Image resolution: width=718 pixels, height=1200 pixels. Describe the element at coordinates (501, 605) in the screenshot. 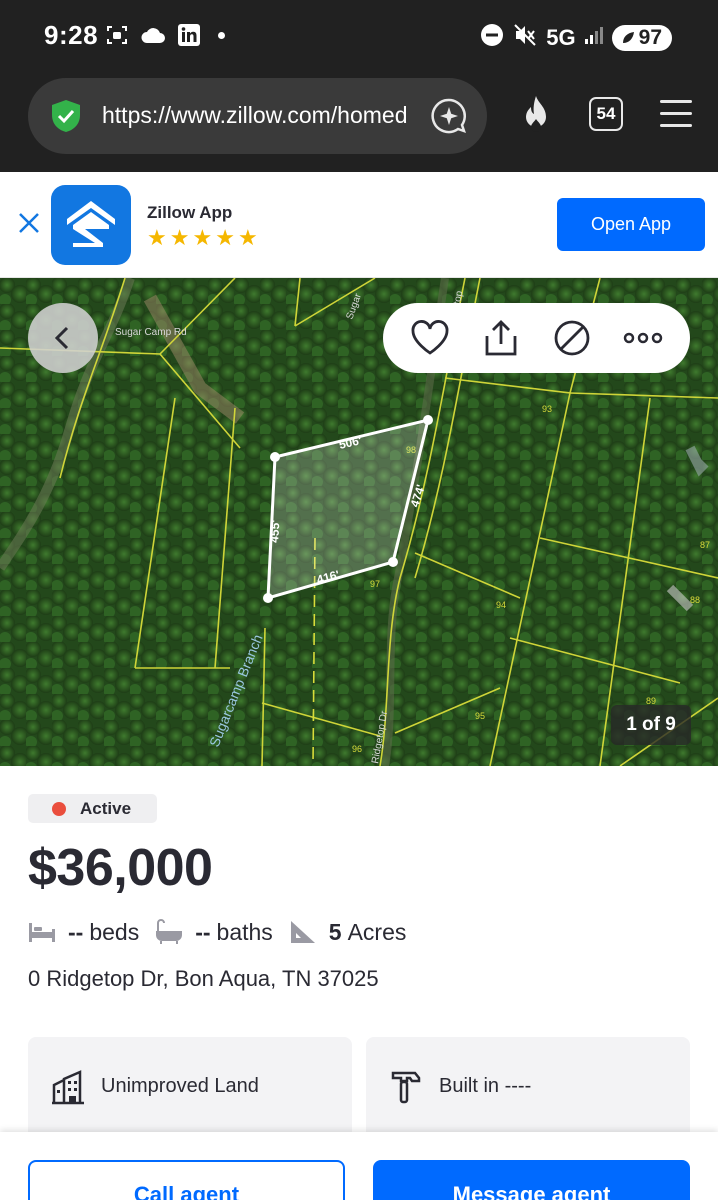

I see `map-label: 94` at that location.